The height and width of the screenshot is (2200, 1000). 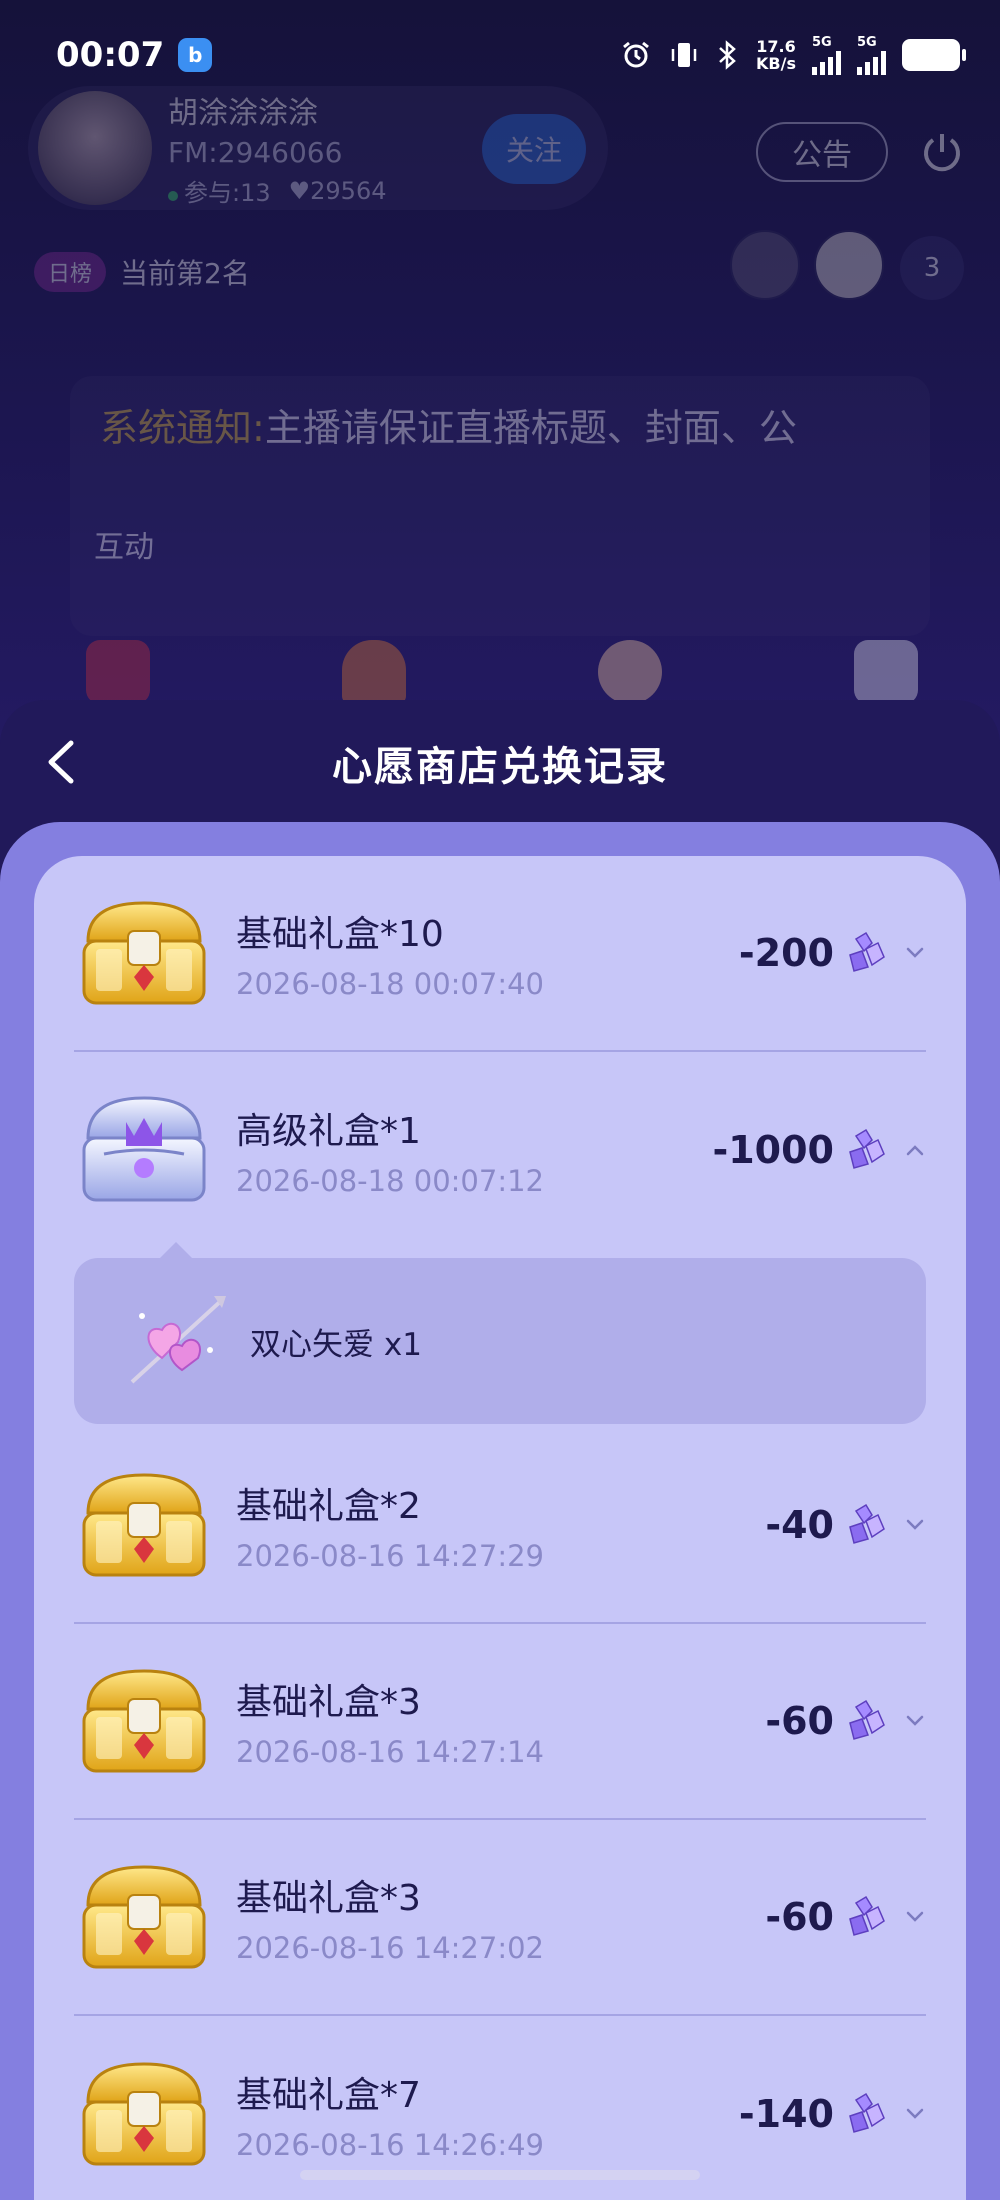 What do you see at coordinates (178, 1340) in the screenshot?
I see `heart-arrow-gift-icon` at bounding box center [178, 1340].